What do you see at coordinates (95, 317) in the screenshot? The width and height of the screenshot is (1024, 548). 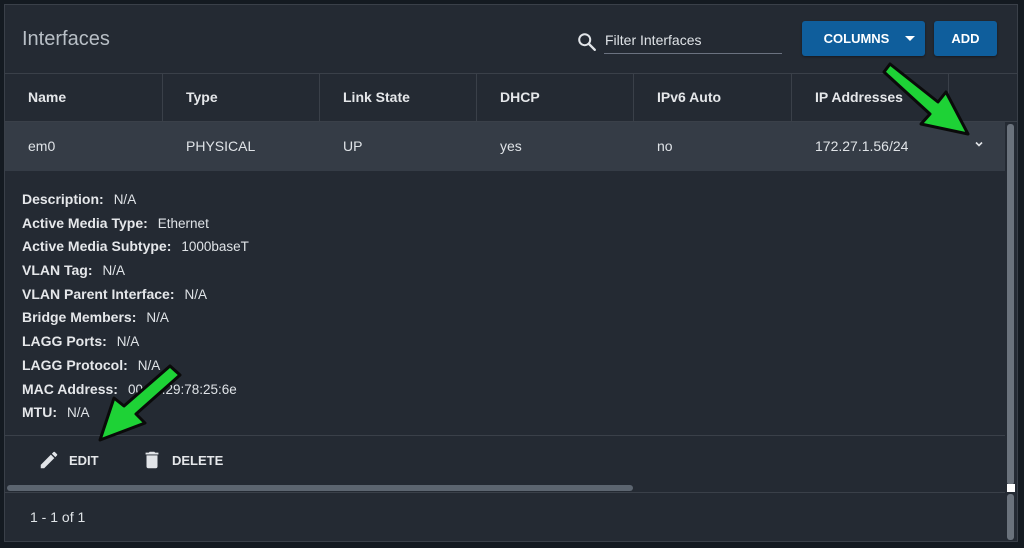 I see `detail-bridge-members: Bridge Members: N/A` at bounding box center [95, 317].